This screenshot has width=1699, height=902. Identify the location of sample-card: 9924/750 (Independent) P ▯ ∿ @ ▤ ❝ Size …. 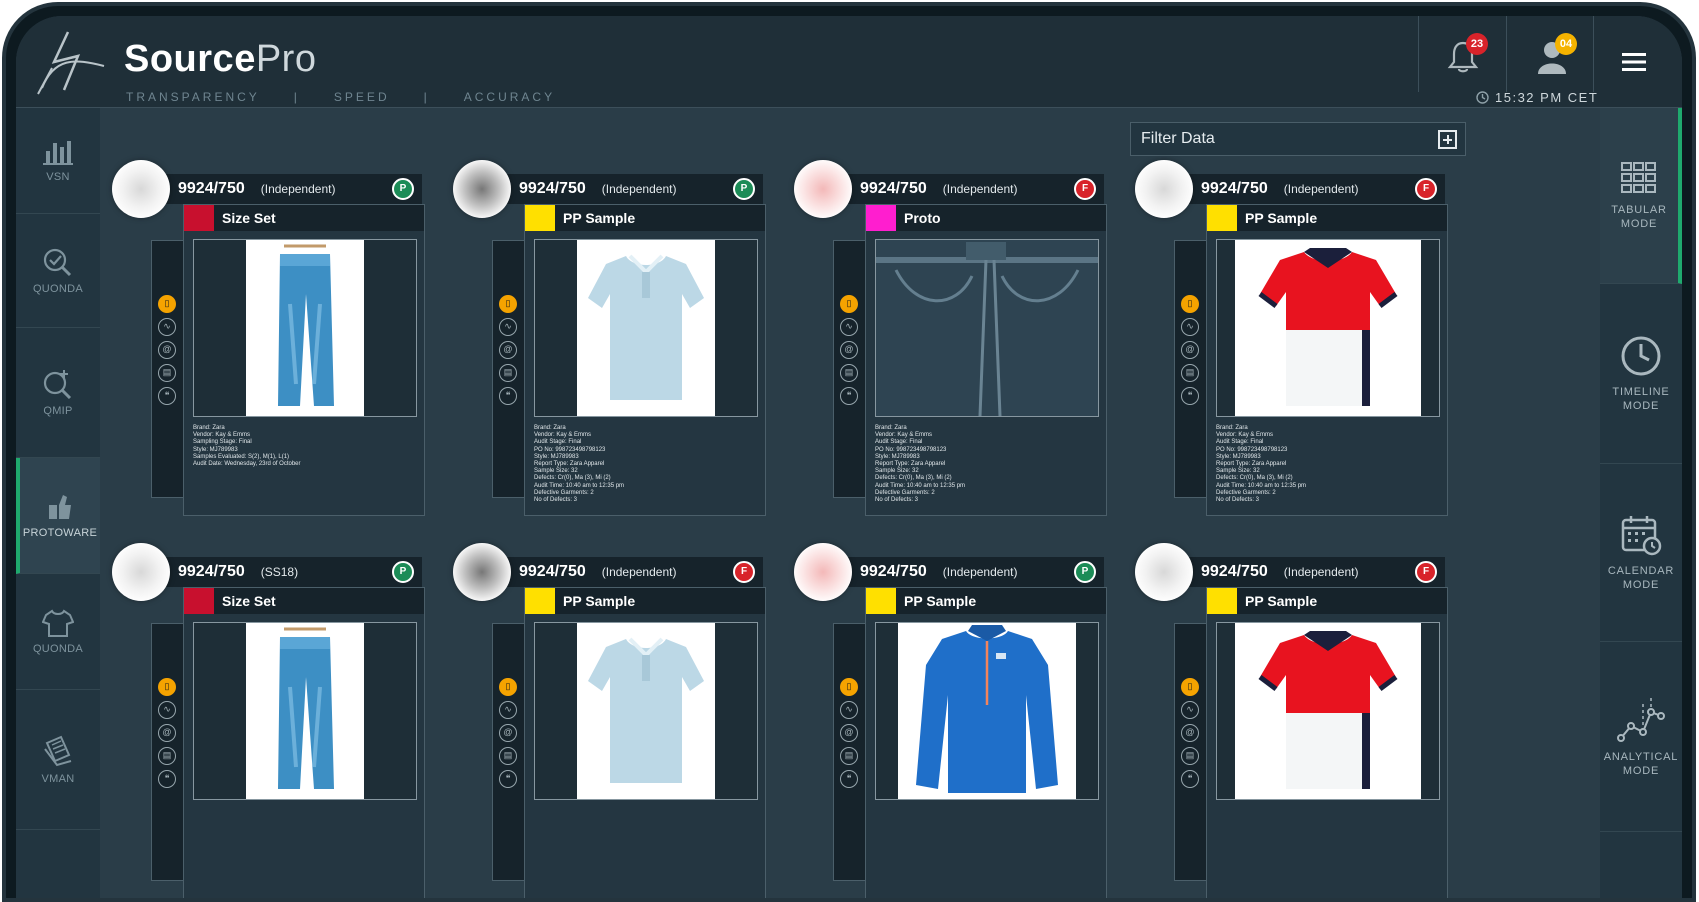
(272, 340).